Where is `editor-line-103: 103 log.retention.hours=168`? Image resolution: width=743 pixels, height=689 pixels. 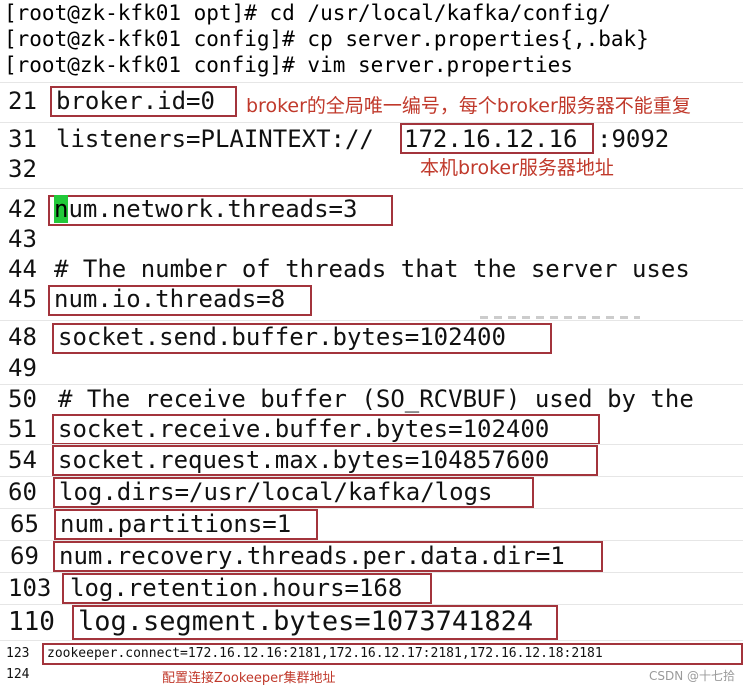
editor-line-103: 103 log.retention.hours=168 is located at coordinates (371, 588).